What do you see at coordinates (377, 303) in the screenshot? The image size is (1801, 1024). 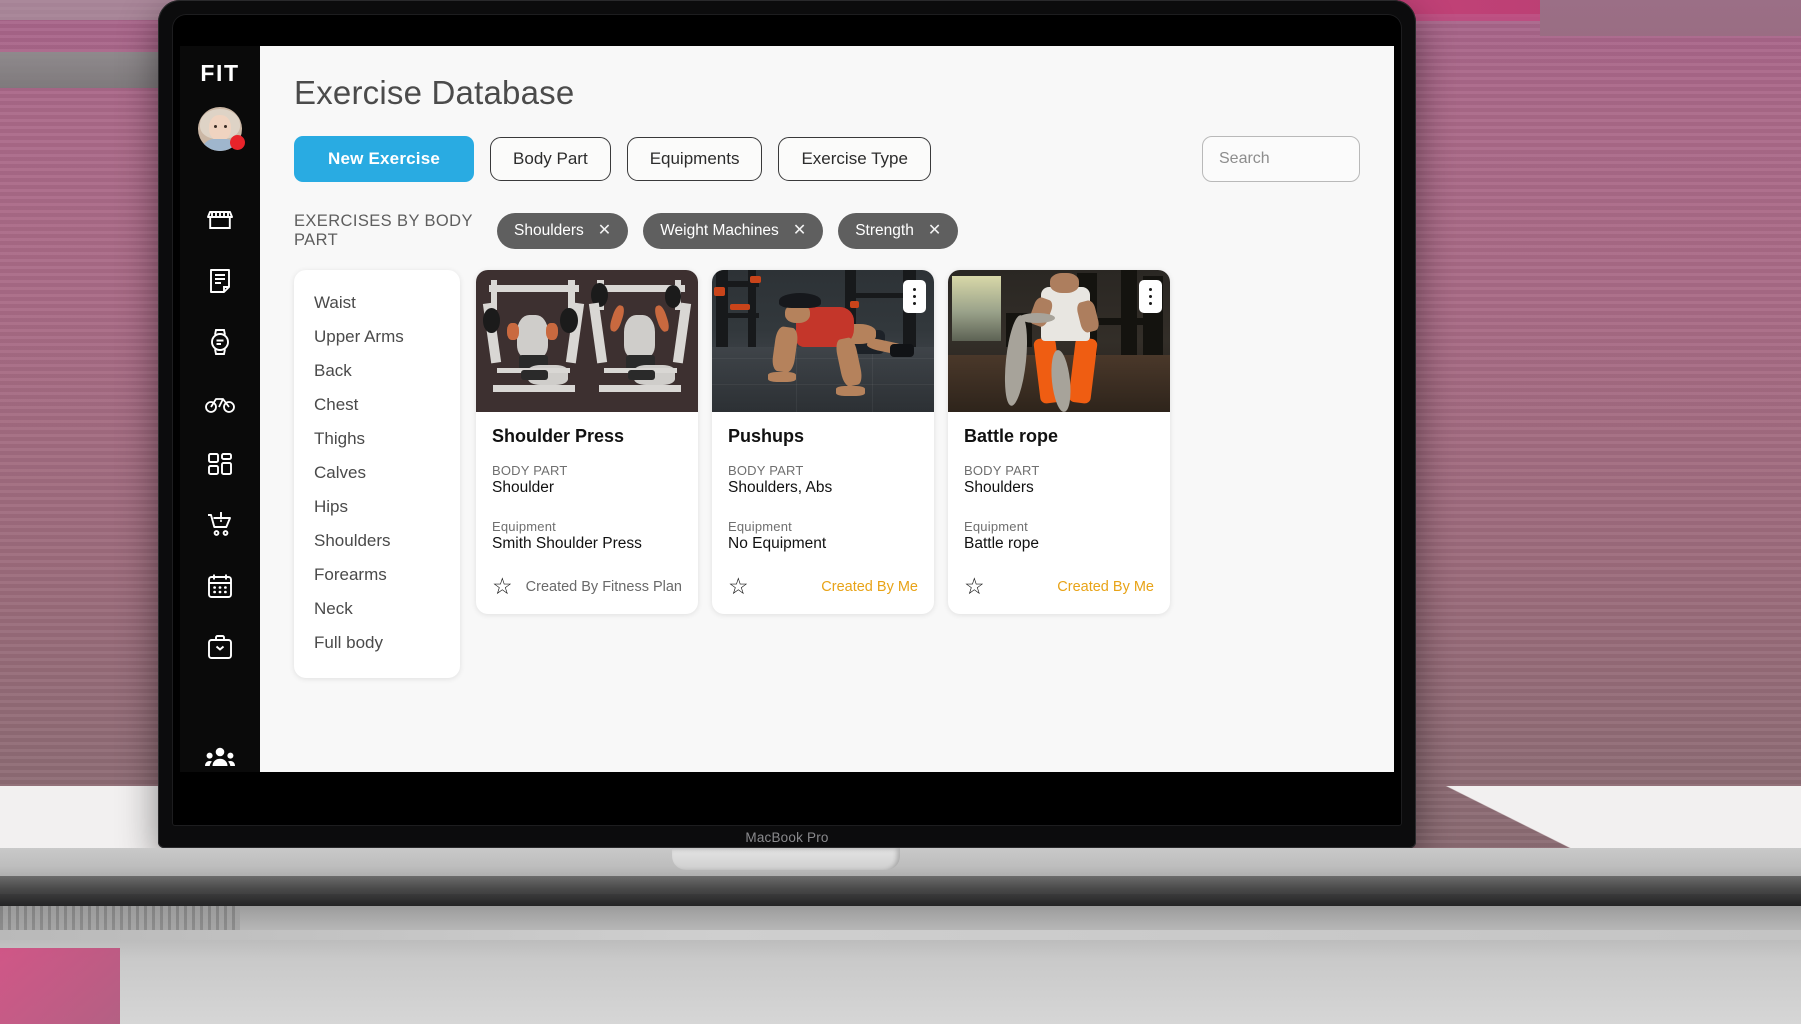 I see `list-item: Waist` at bounding box center [377, 303].